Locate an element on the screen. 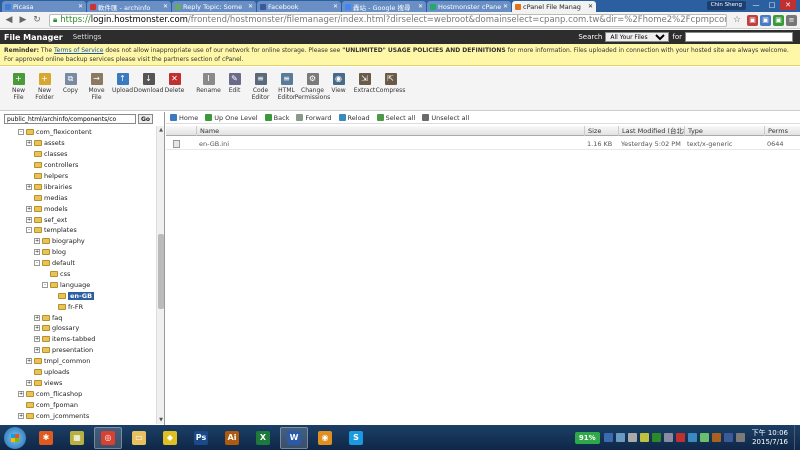 This screenshot has height=450, width=800. copy-button: ⧉ Copy is located at coordinates (70, 91).